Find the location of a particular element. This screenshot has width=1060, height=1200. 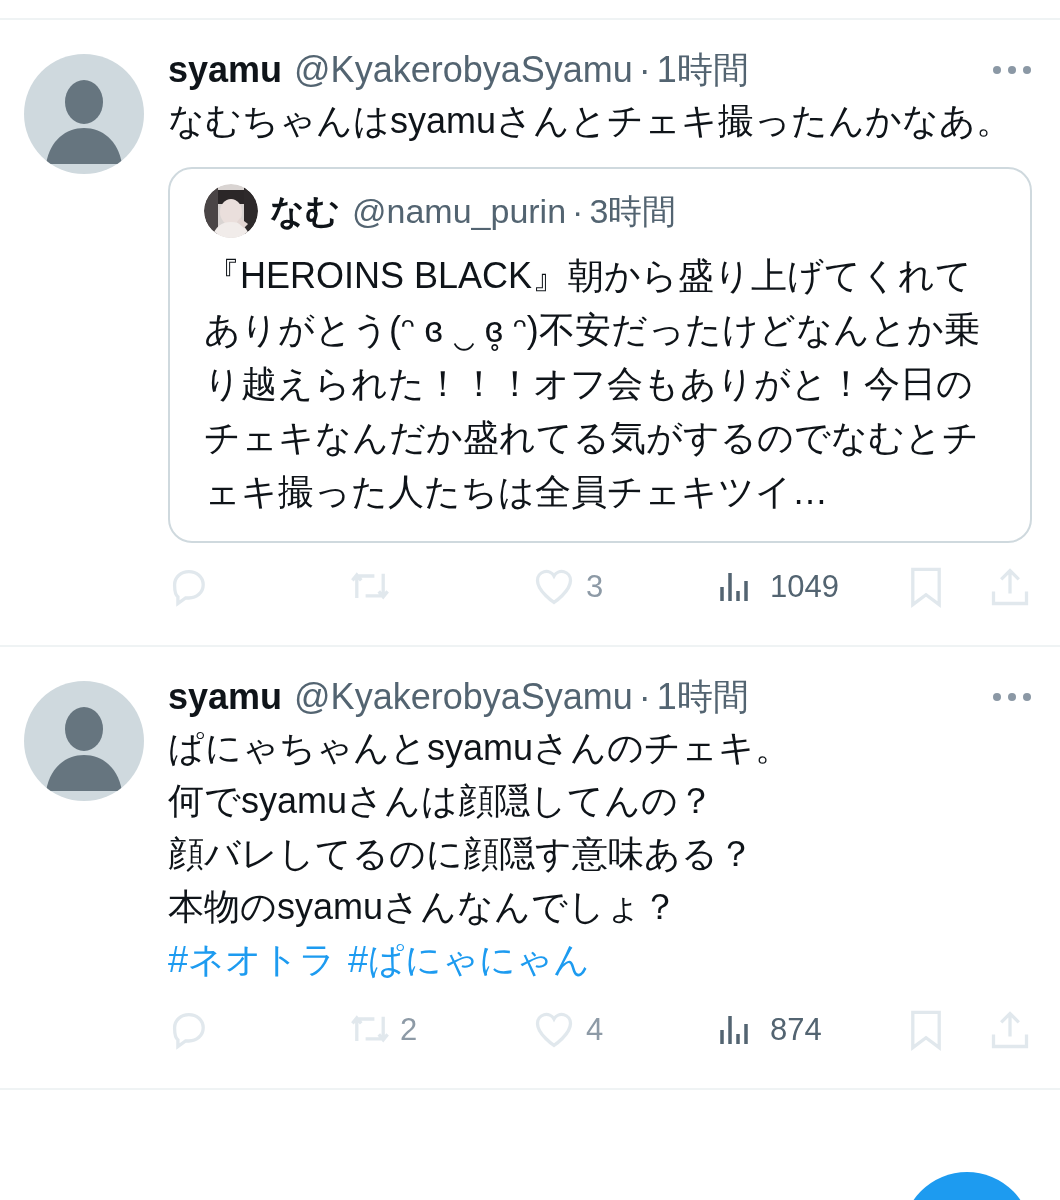

like-count: 3 is located at coordinates (595, 586).